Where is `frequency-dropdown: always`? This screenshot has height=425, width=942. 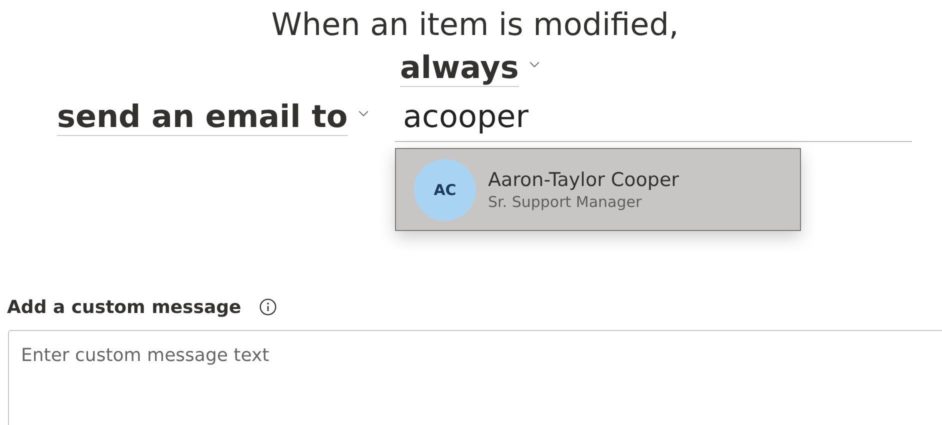
frequency-dropdown: always is located at coordinates (459, 68).